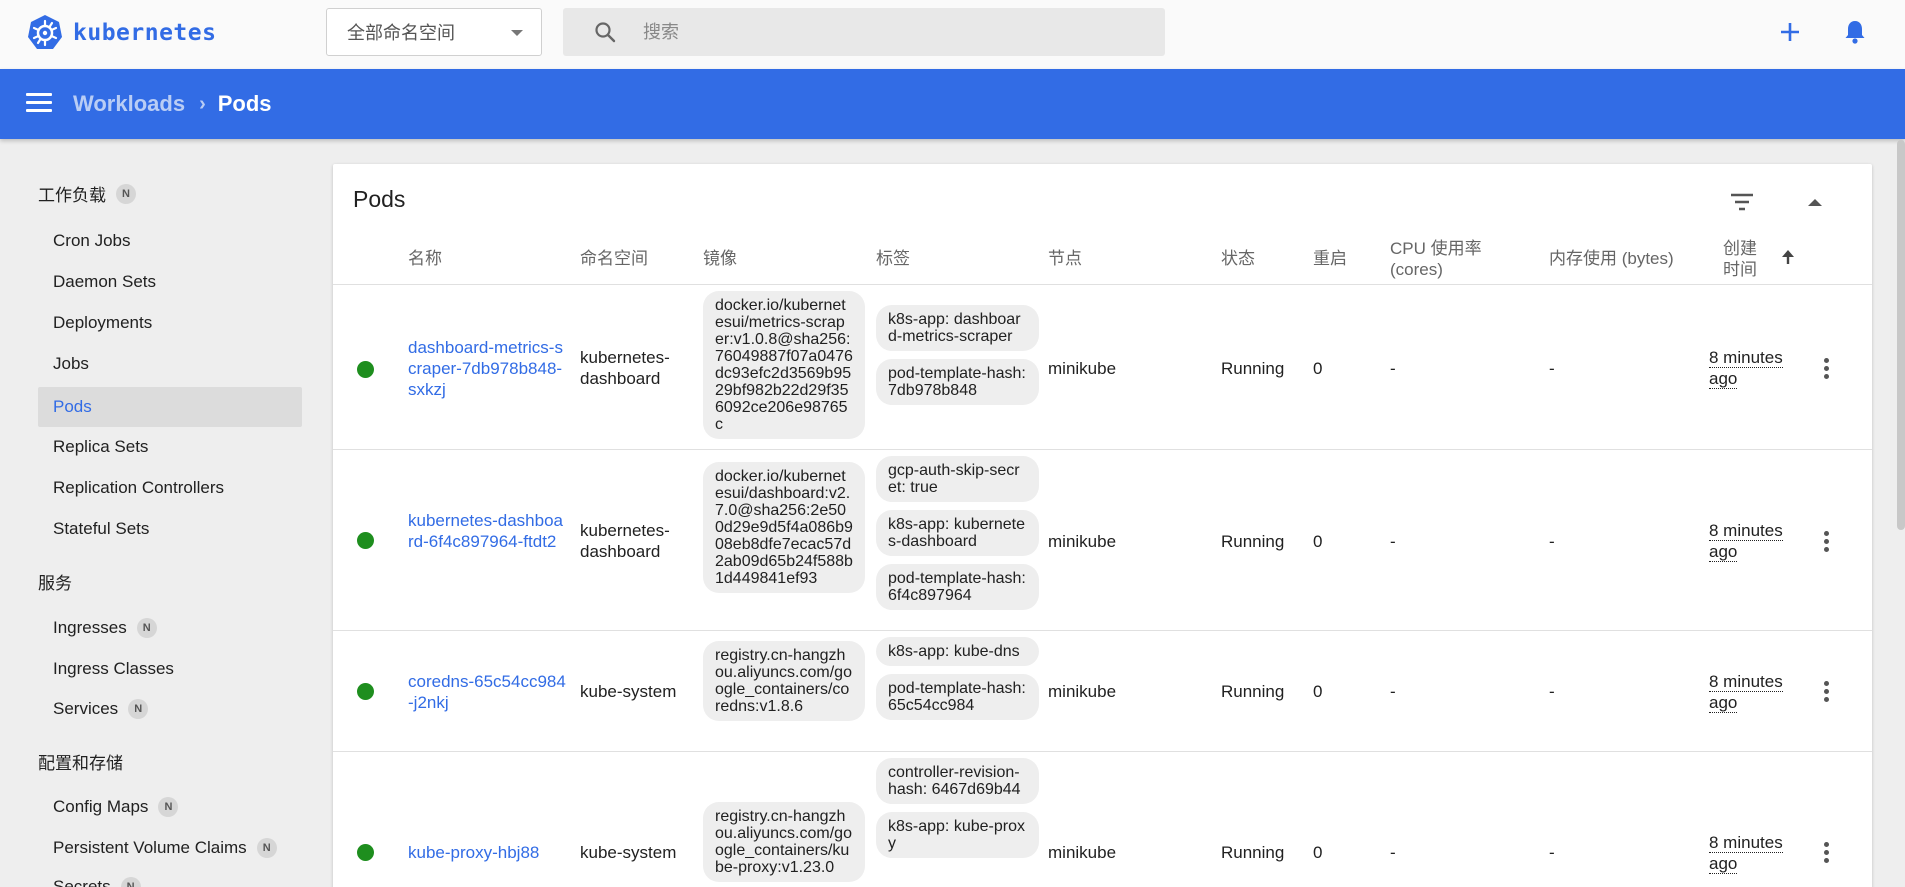 The width and height of the screenshot is (1905, 887). I want to click on label-chip: k8s-app: dashboard-metrics-scraper, so click(957, 328).